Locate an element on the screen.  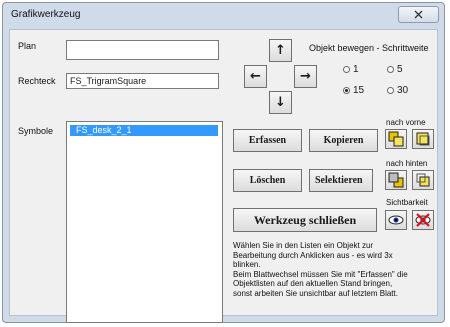
move-up-button: ↑ is located at coordinates (280, 50).